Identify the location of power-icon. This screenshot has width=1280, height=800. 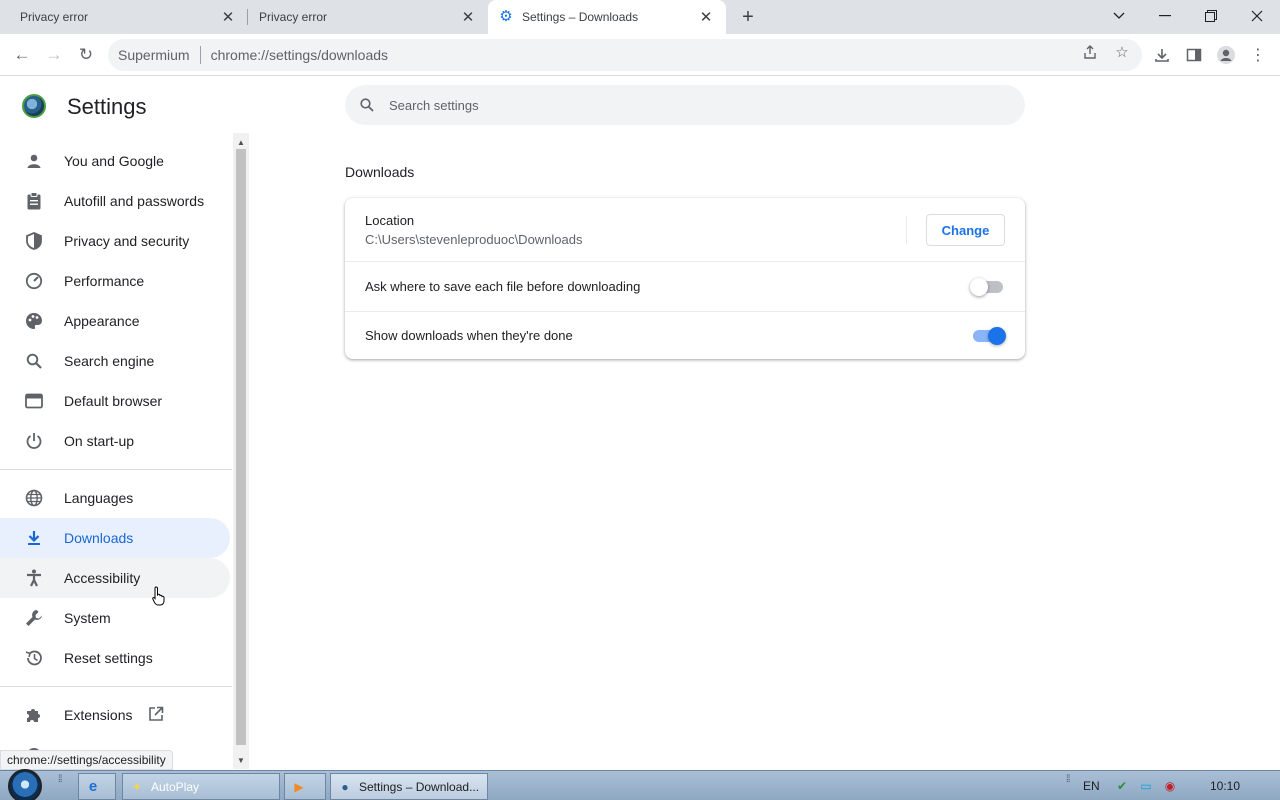
(34, 441).